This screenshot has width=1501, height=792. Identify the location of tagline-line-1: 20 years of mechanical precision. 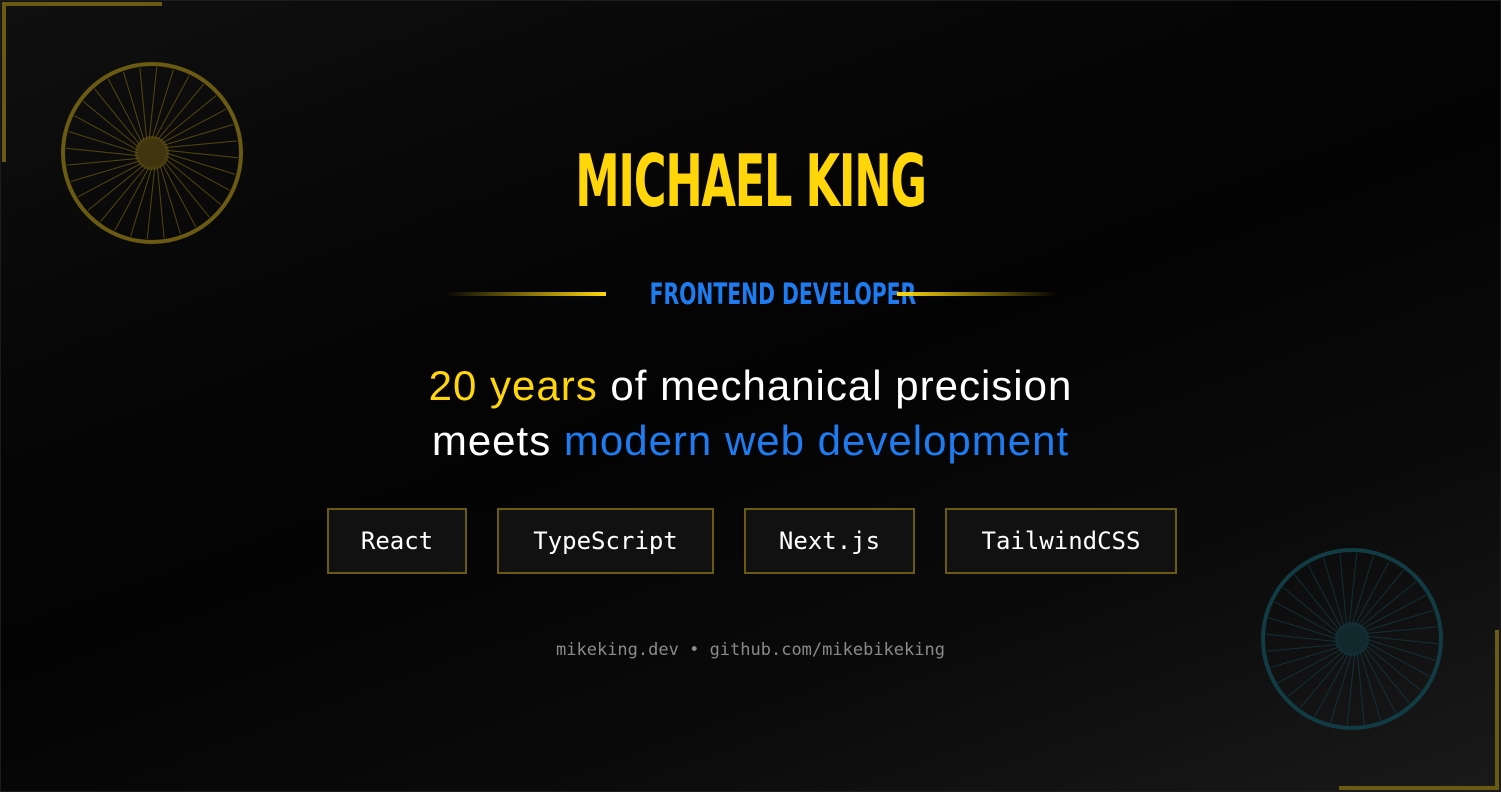
(750, 385).